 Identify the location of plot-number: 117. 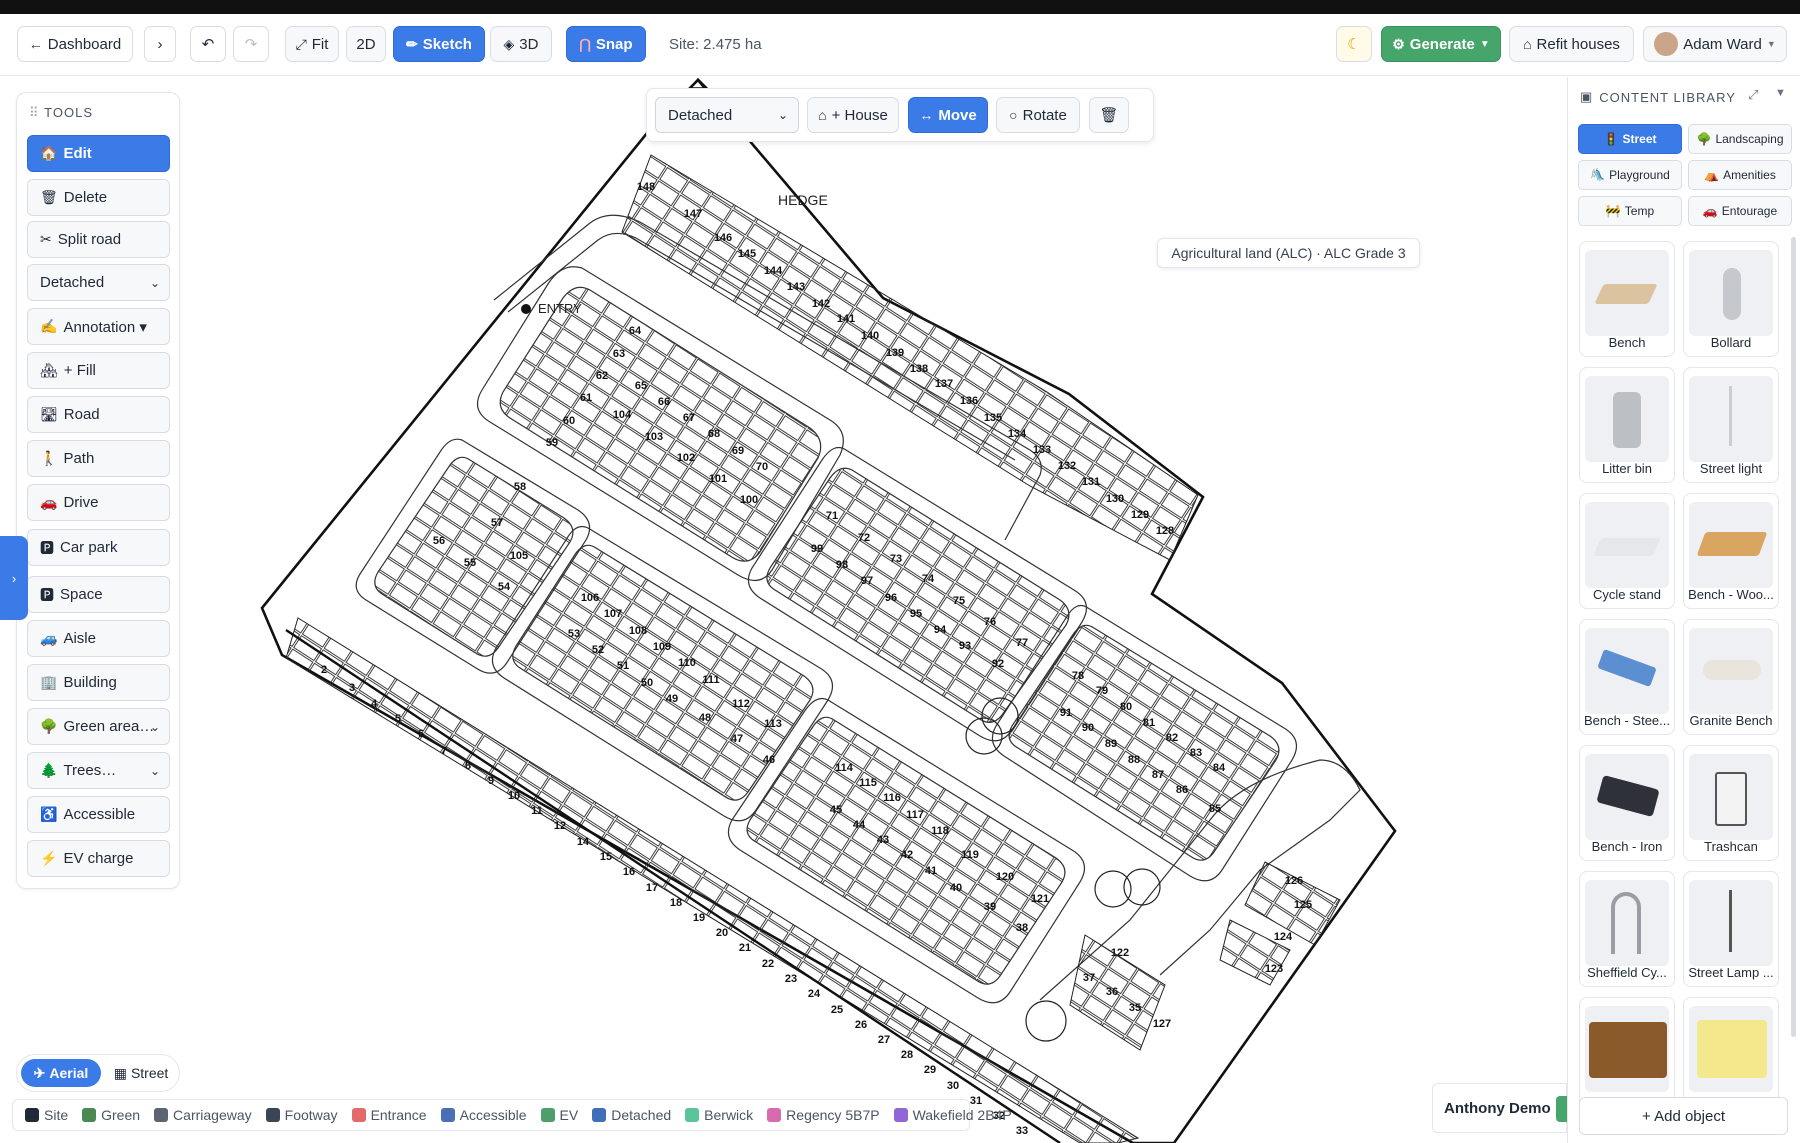
(915, 815).